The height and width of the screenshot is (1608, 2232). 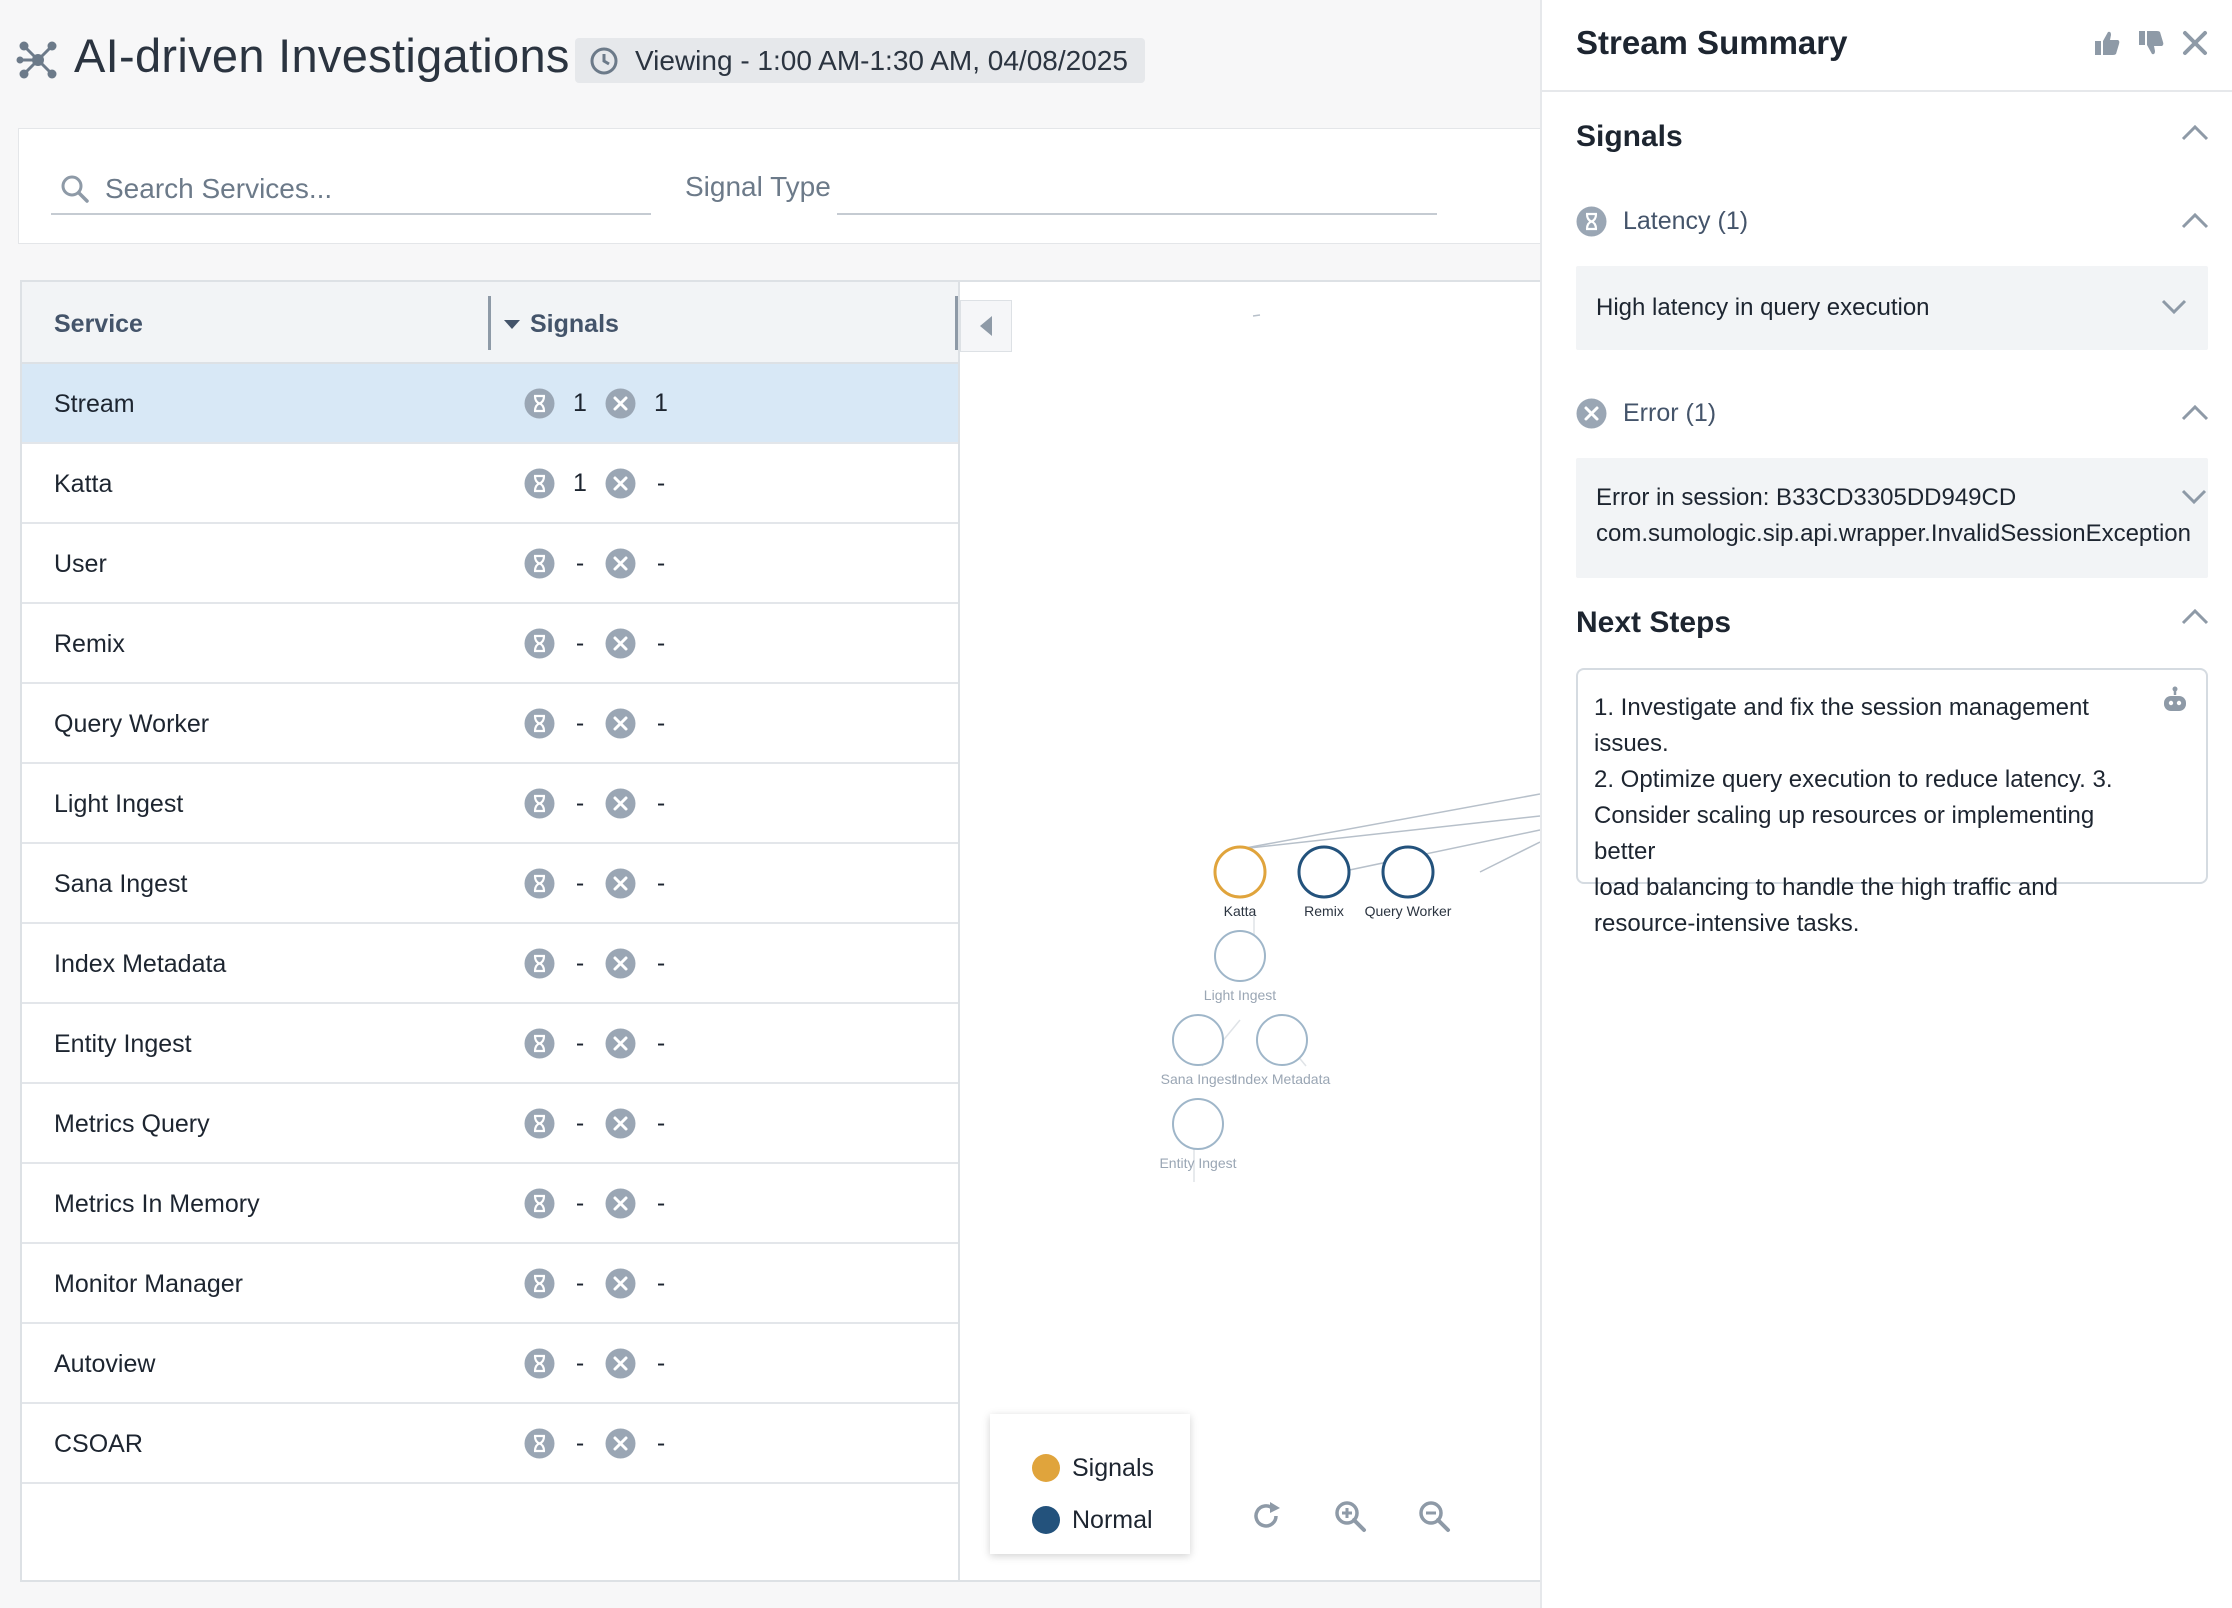 I want to click on table-row: Monitor Manager - -, so click(x=490, y=1284).